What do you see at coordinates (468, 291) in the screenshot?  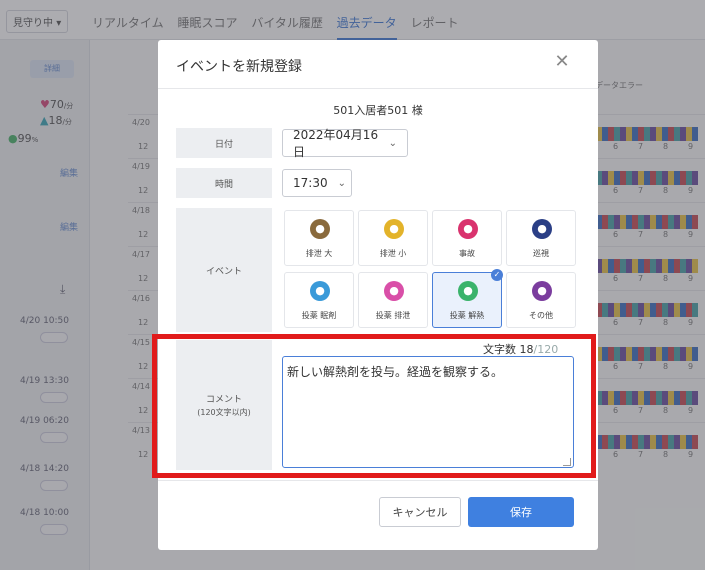 I see `medication-fever-icon: ●` at bounding box center [468, 291].